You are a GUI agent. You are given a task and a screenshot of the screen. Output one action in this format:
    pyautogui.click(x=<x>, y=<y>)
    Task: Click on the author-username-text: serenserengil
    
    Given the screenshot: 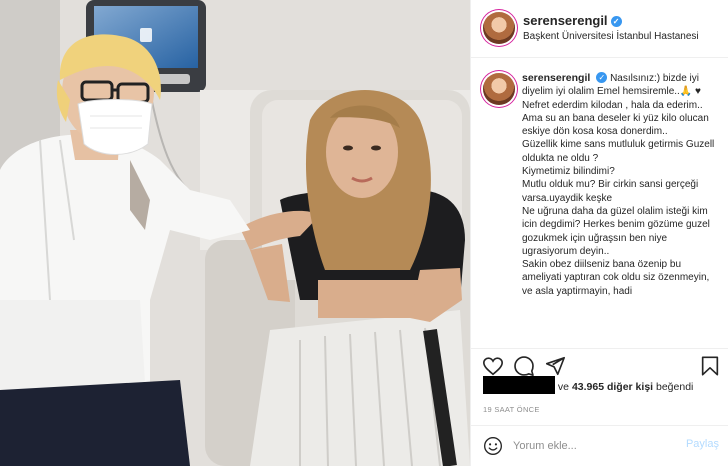 What is the action you would take?
    pyautogui.click(x=565, y=20)
    